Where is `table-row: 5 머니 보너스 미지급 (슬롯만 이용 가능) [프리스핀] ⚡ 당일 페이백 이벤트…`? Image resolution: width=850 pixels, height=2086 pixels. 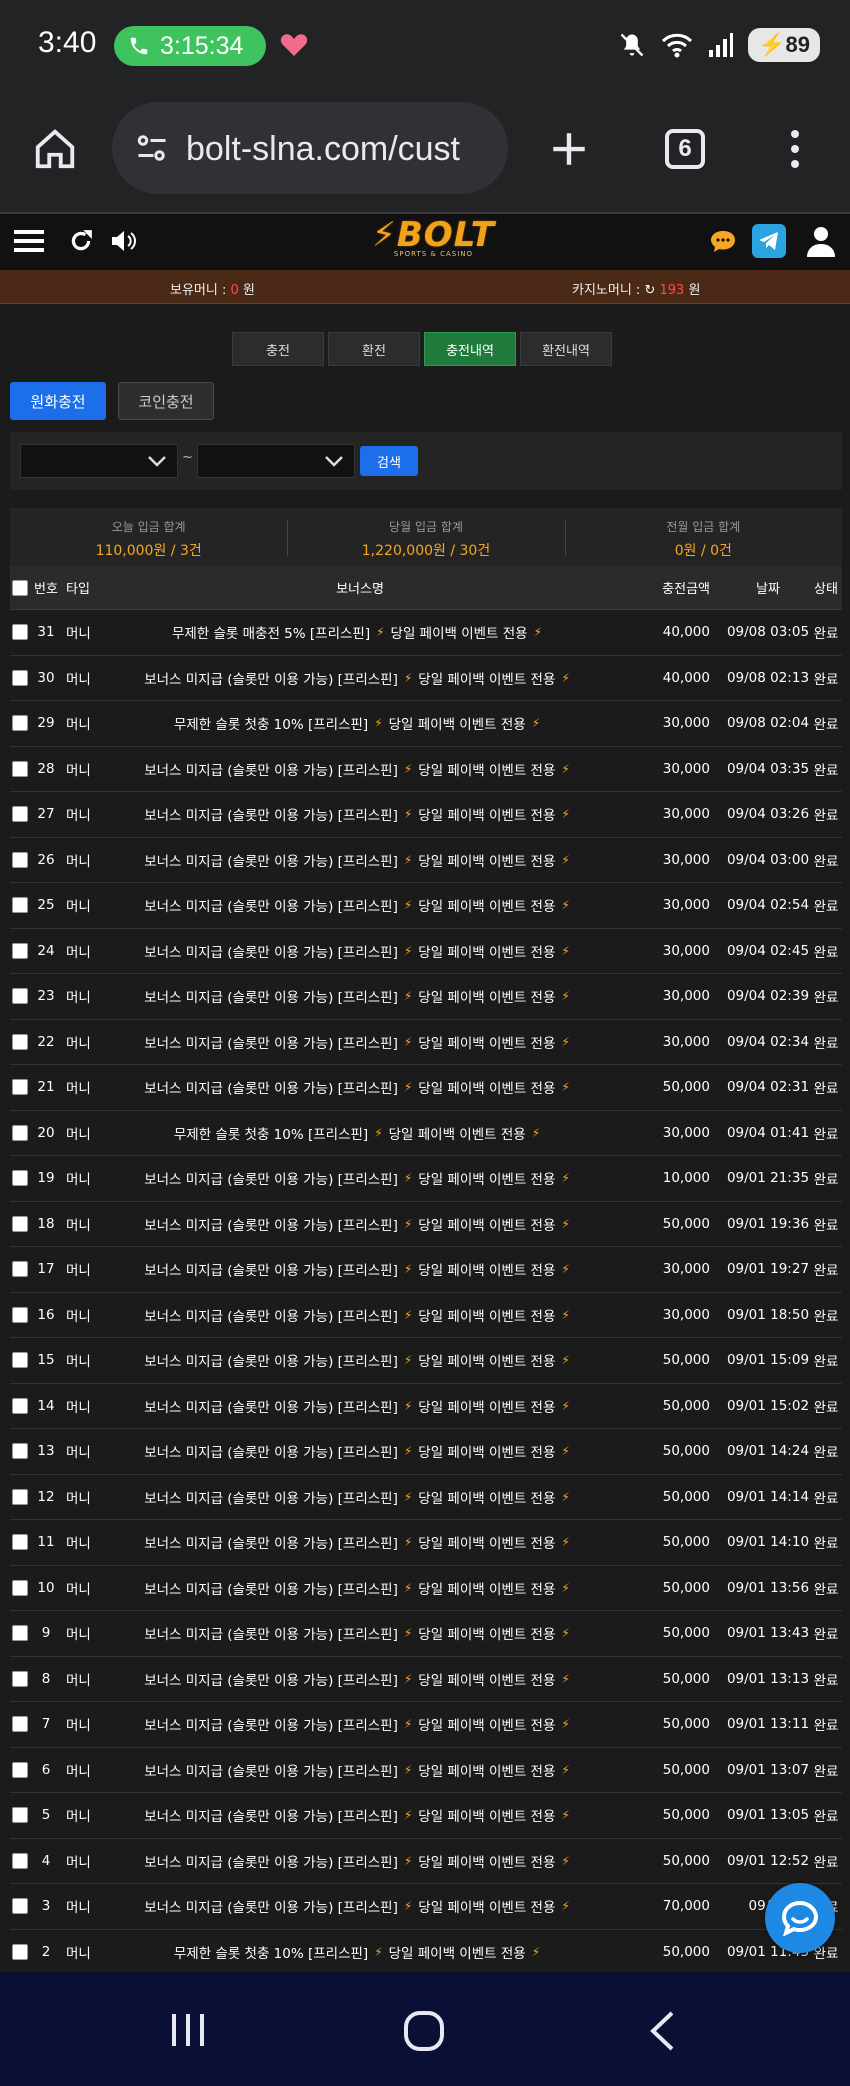 table-row: 5 머니 보너스 미지급 (슬롯만 이용 가능) [프리스핀] ⚡ 당일 페이백 이벤트… is located at coordinates (426, 1816).